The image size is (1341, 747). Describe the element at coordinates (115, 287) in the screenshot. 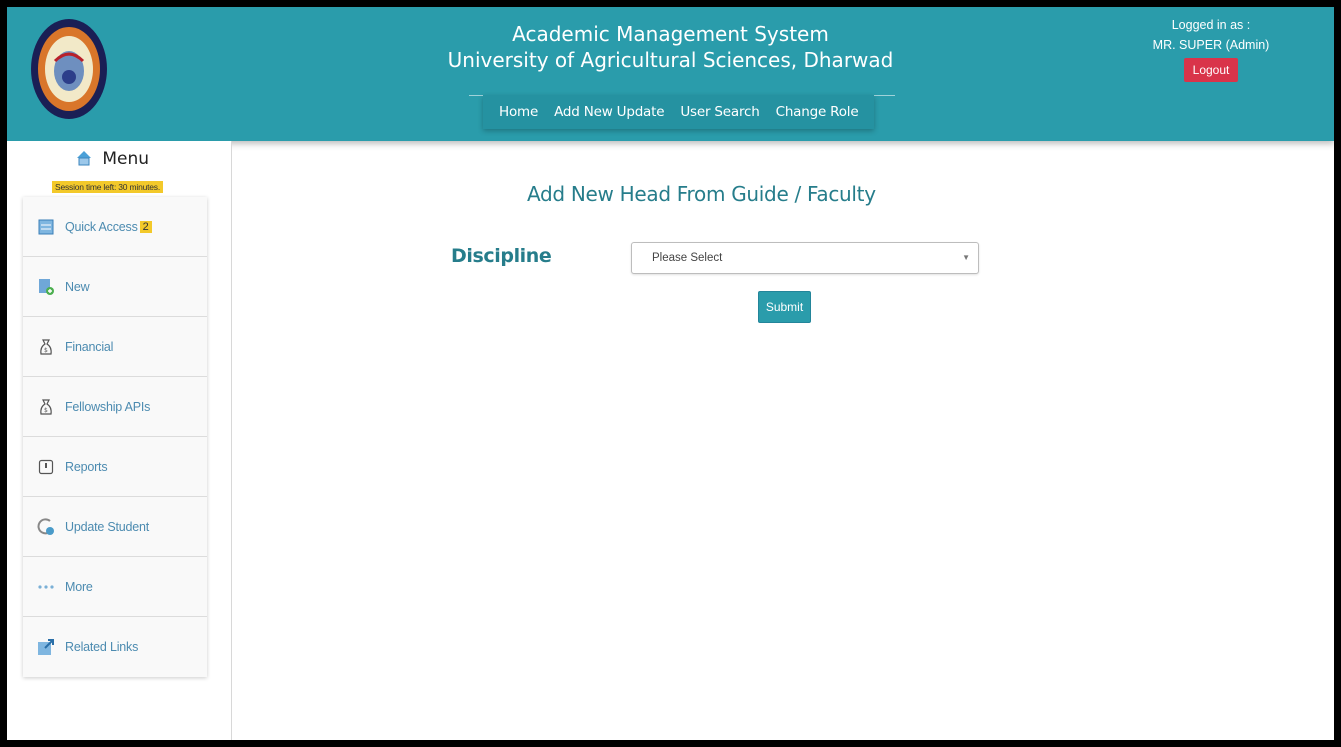

I see `sidebar-item-new: New` at that location.